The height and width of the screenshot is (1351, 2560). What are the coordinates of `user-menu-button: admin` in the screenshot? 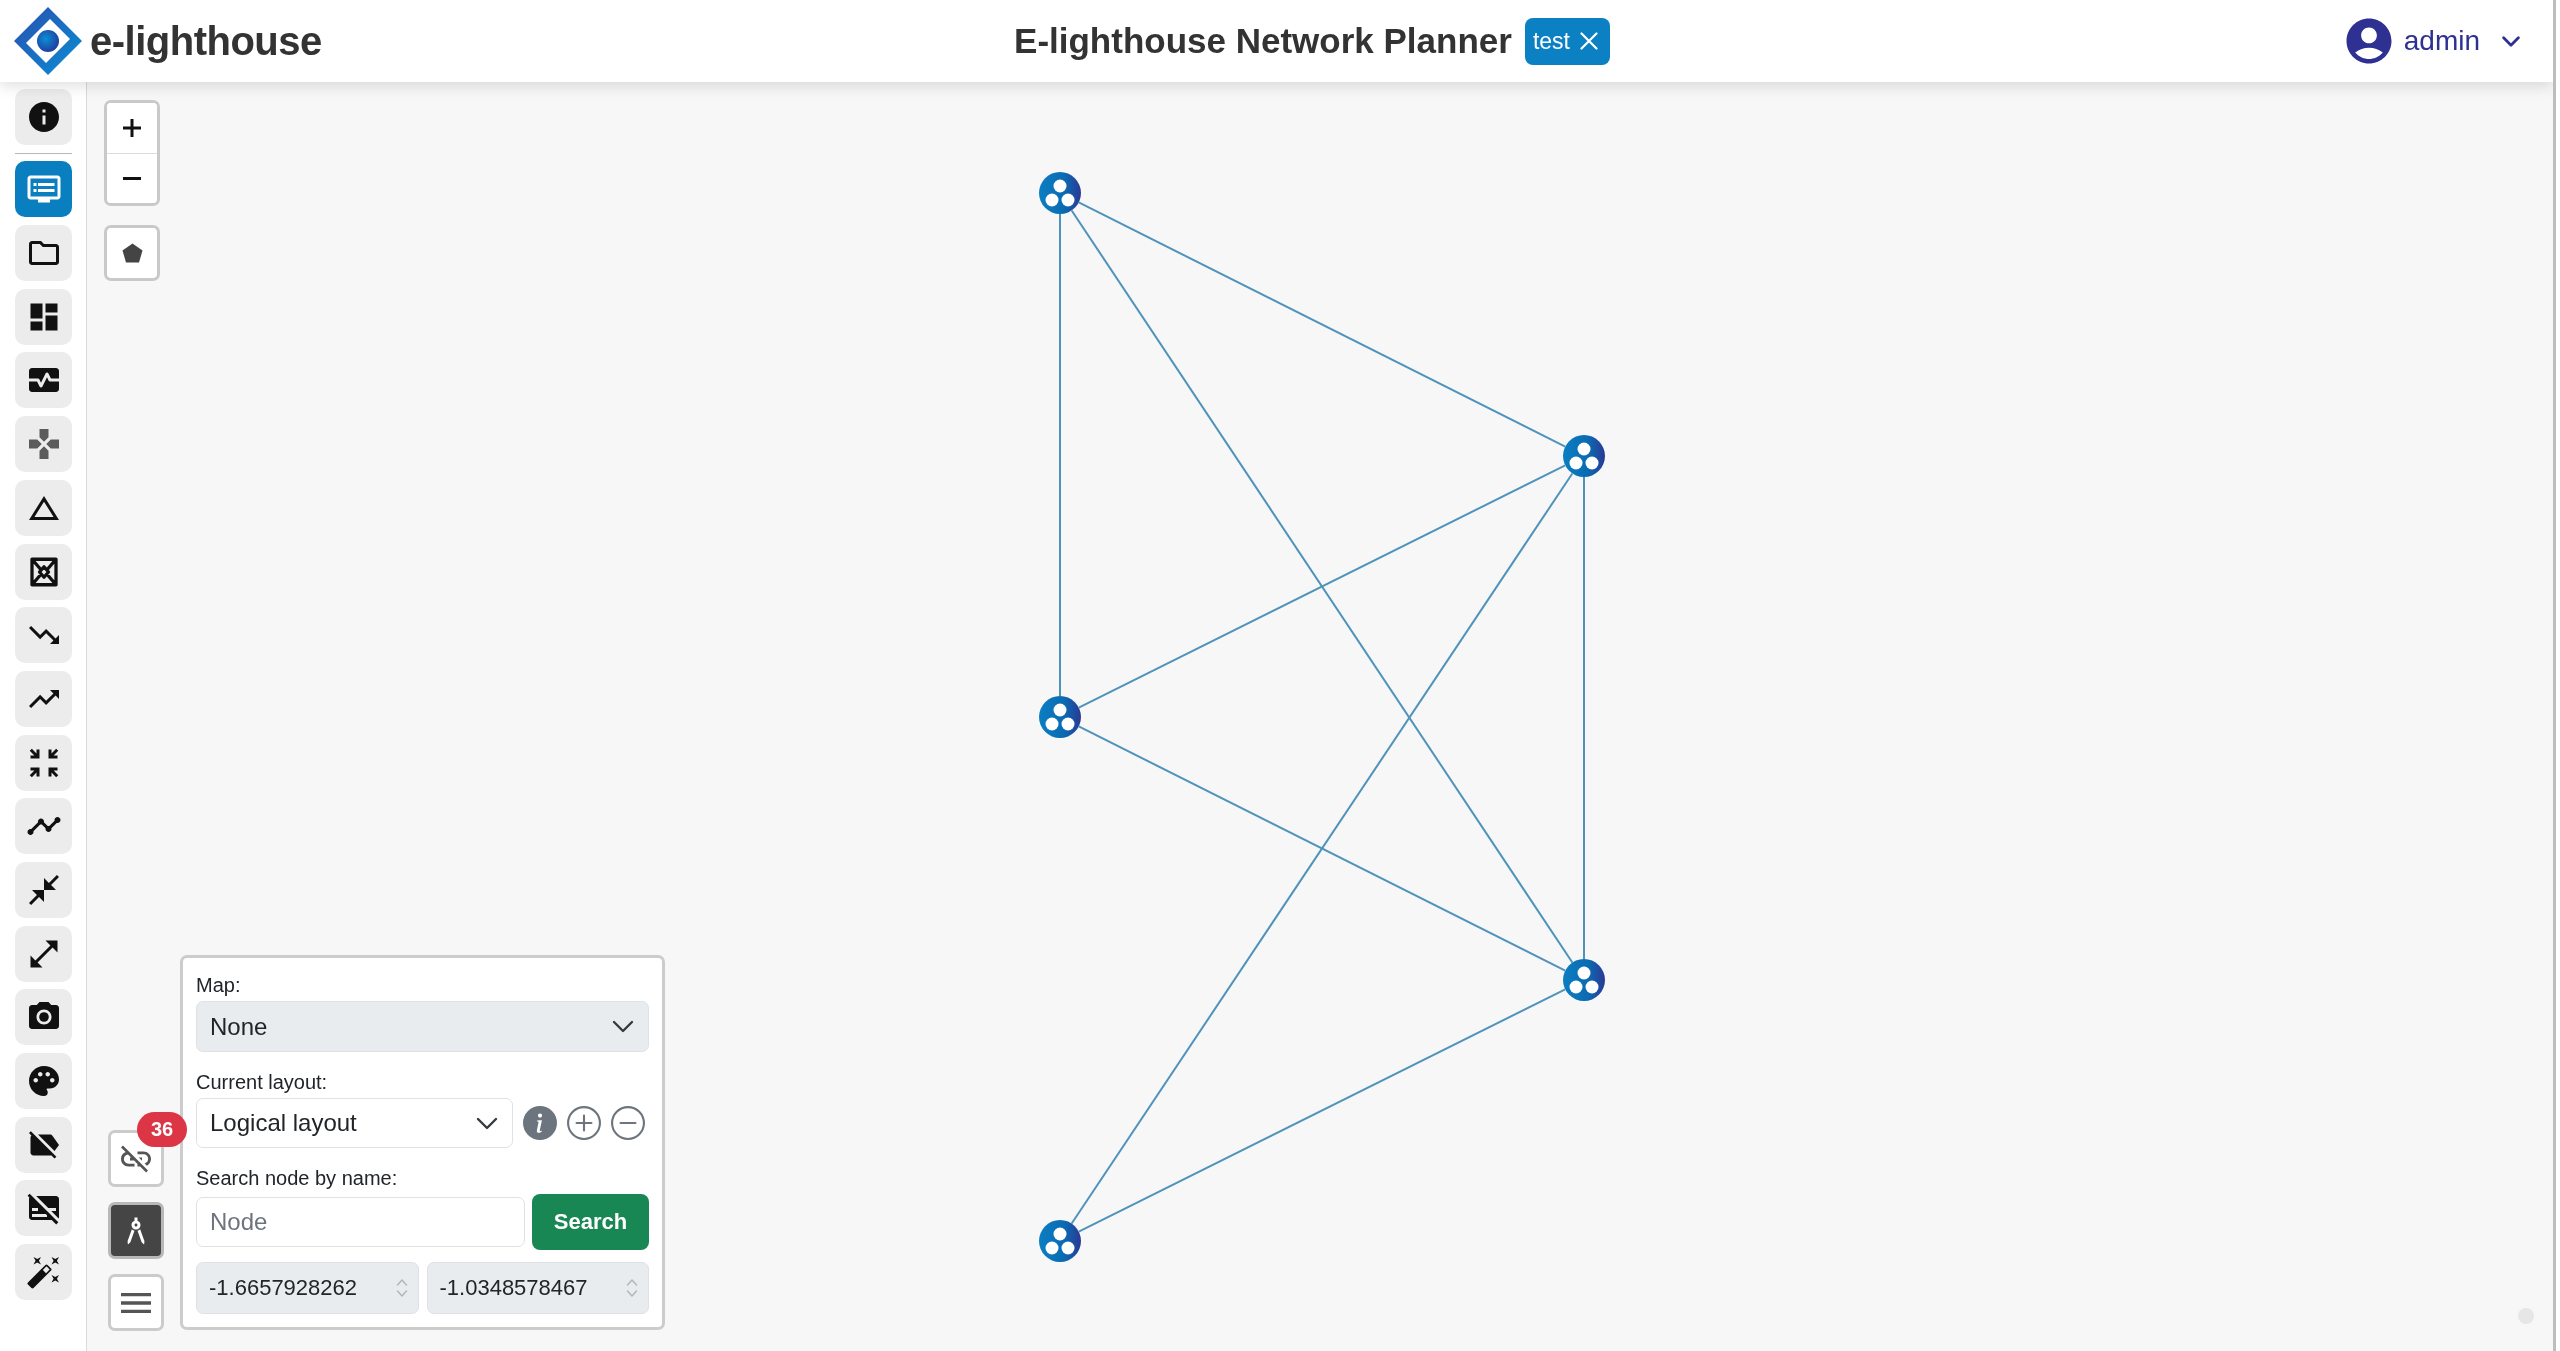 It's located at (2432, 41).